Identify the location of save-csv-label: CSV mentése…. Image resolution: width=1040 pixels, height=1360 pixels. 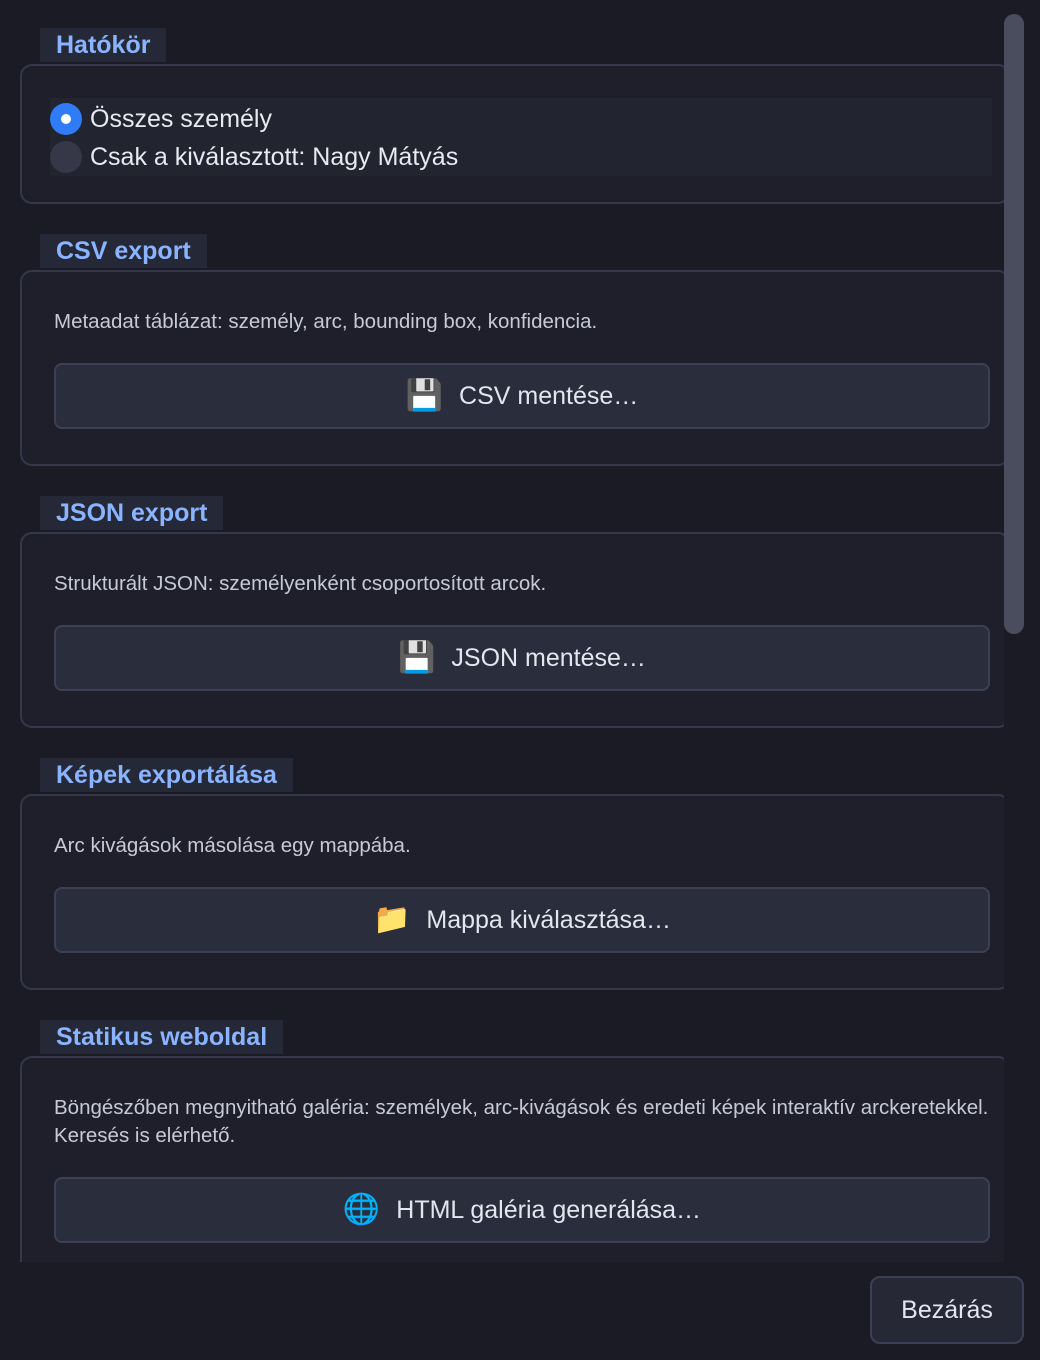
(549, 395).